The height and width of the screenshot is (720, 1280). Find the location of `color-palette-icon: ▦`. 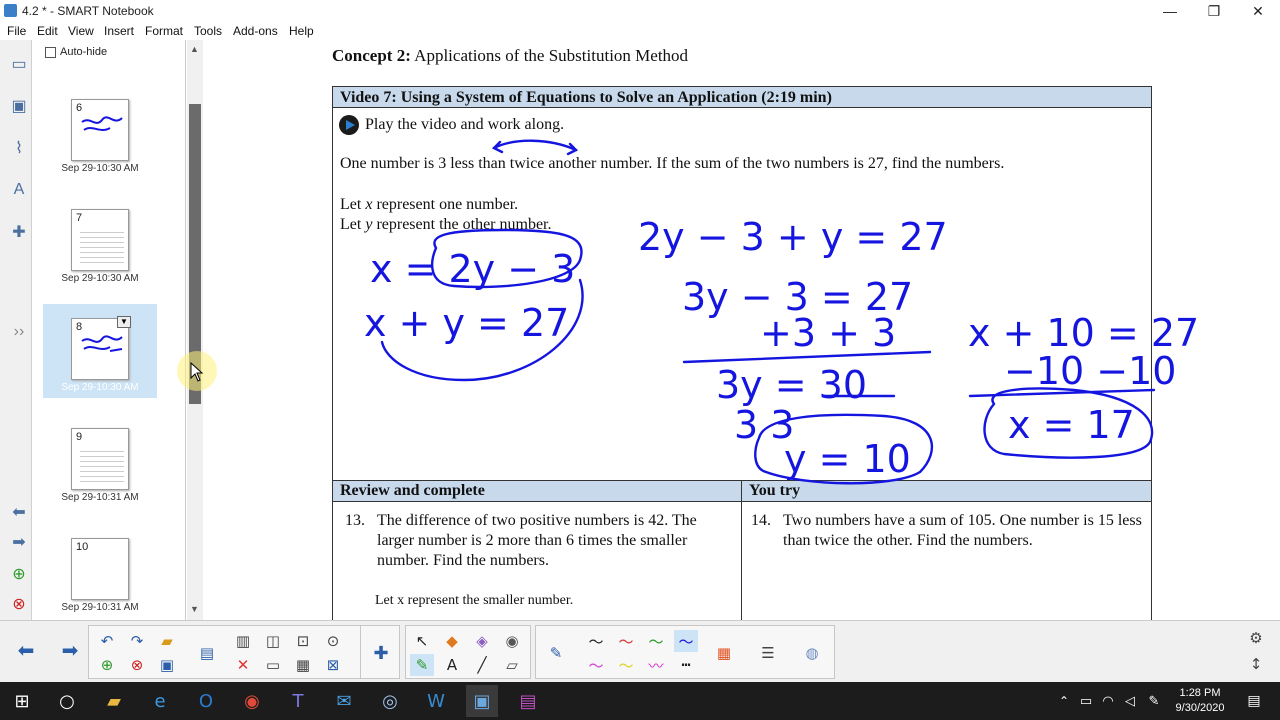

color-palette-icon: ▦ is located at coordinates (724, 653).